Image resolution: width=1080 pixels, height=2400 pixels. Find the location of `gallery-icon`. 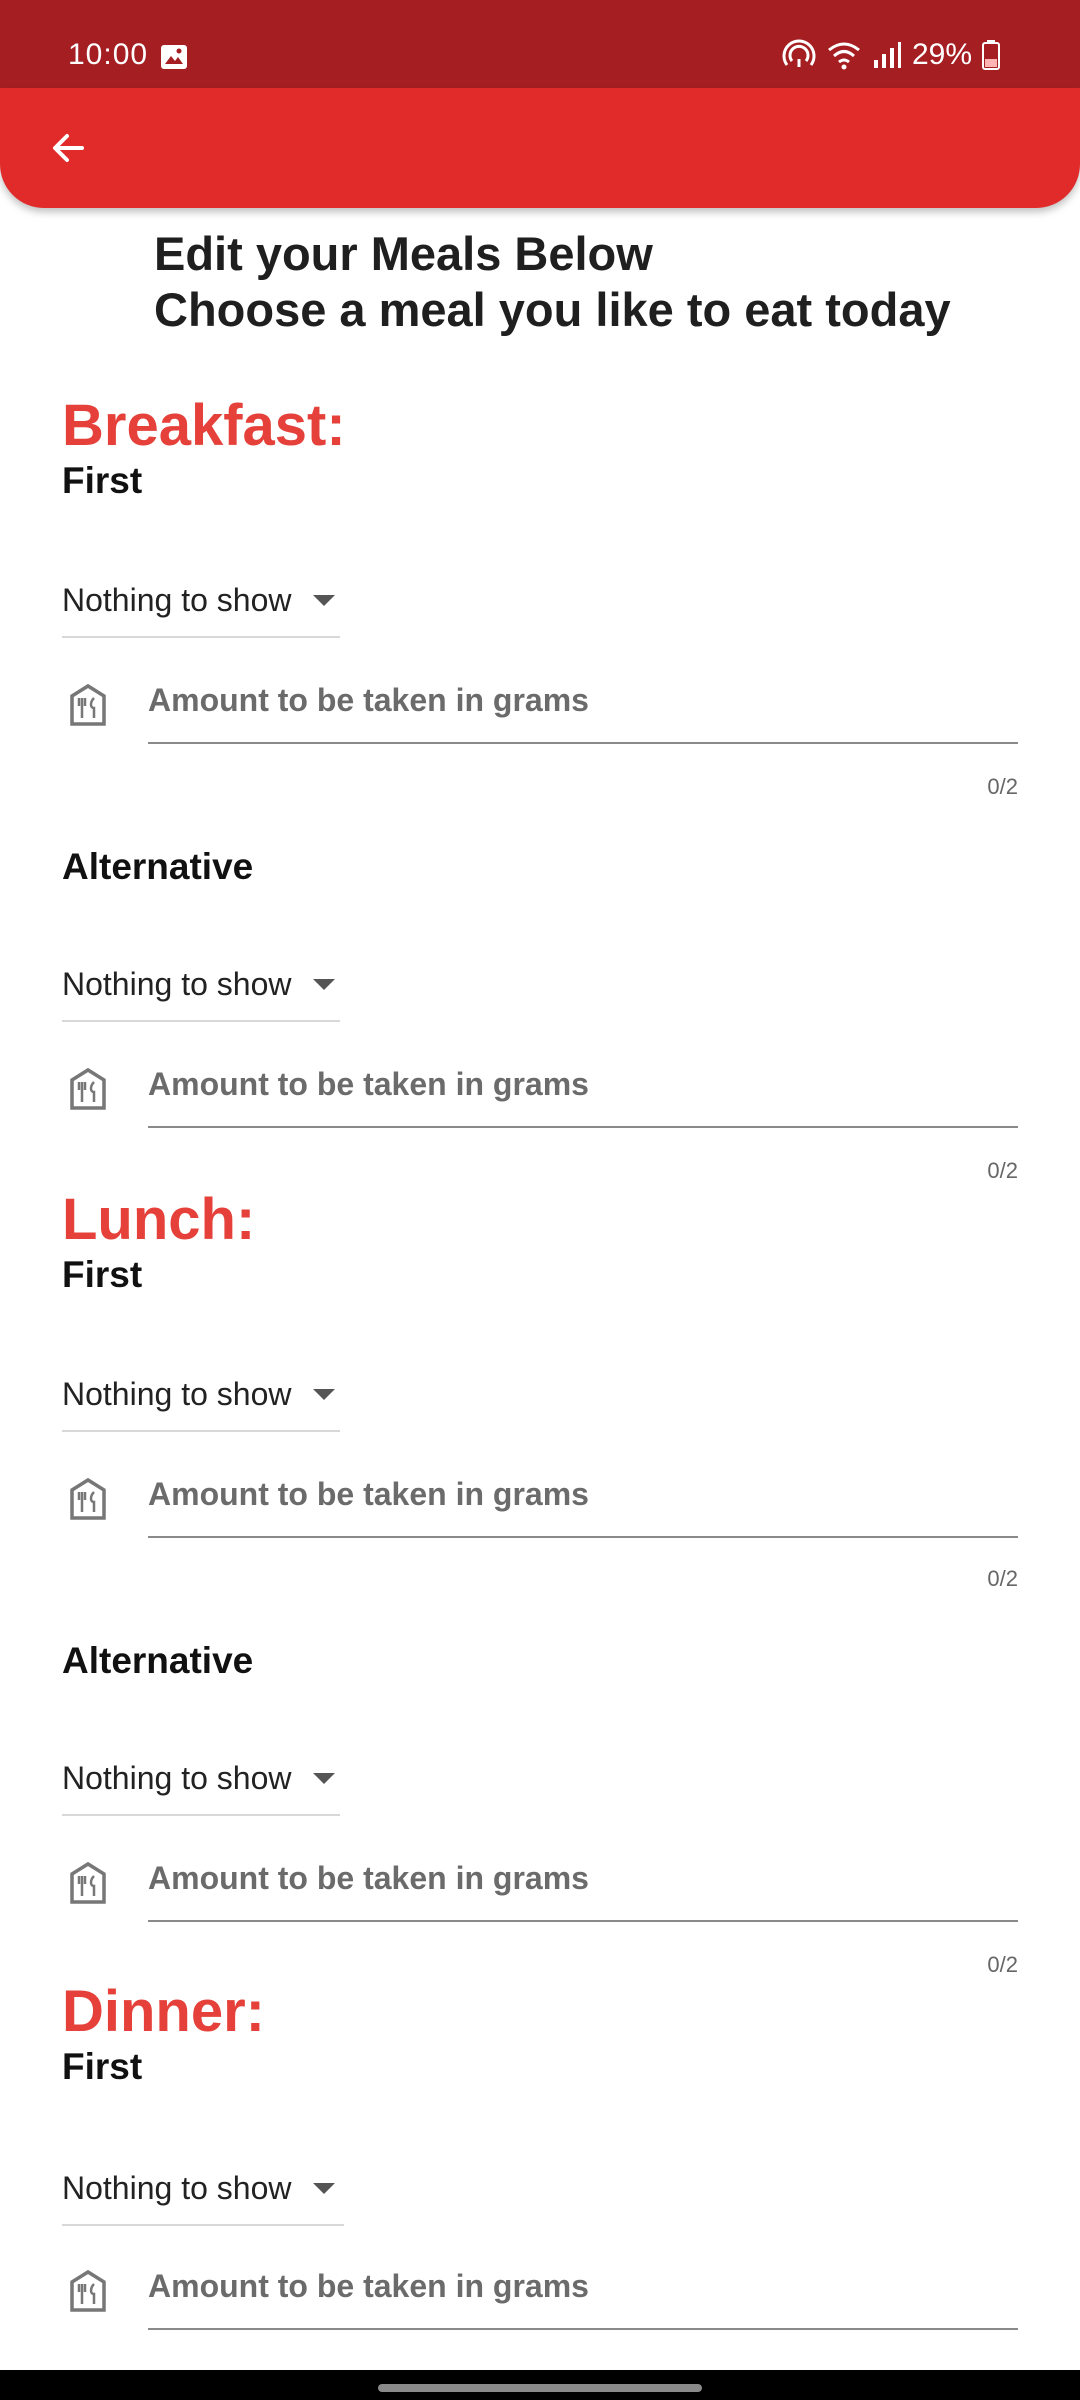

gallery-icon is located at coordinates (174, 57).